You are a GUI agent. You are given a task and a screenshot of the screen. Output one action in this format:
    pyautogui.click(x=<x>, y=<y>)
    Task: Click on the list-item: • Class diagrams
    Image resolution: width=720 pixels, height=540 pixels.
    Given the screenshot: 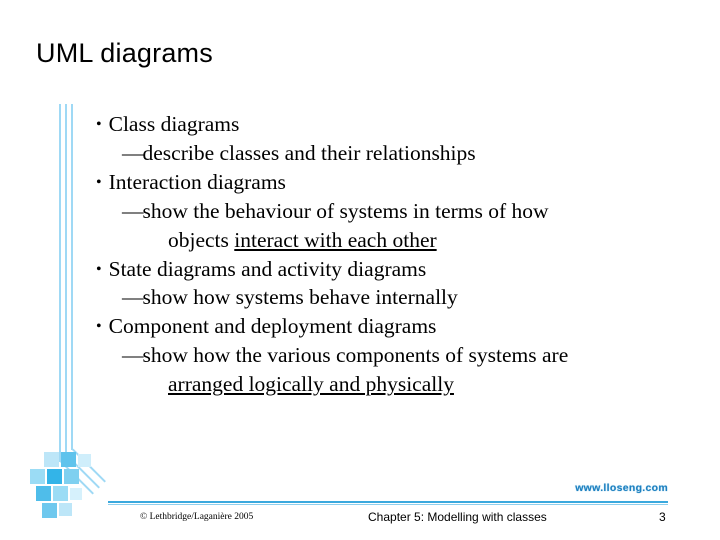 What is the action you would take?
    pyautogui.click(x=390, y=124)
    